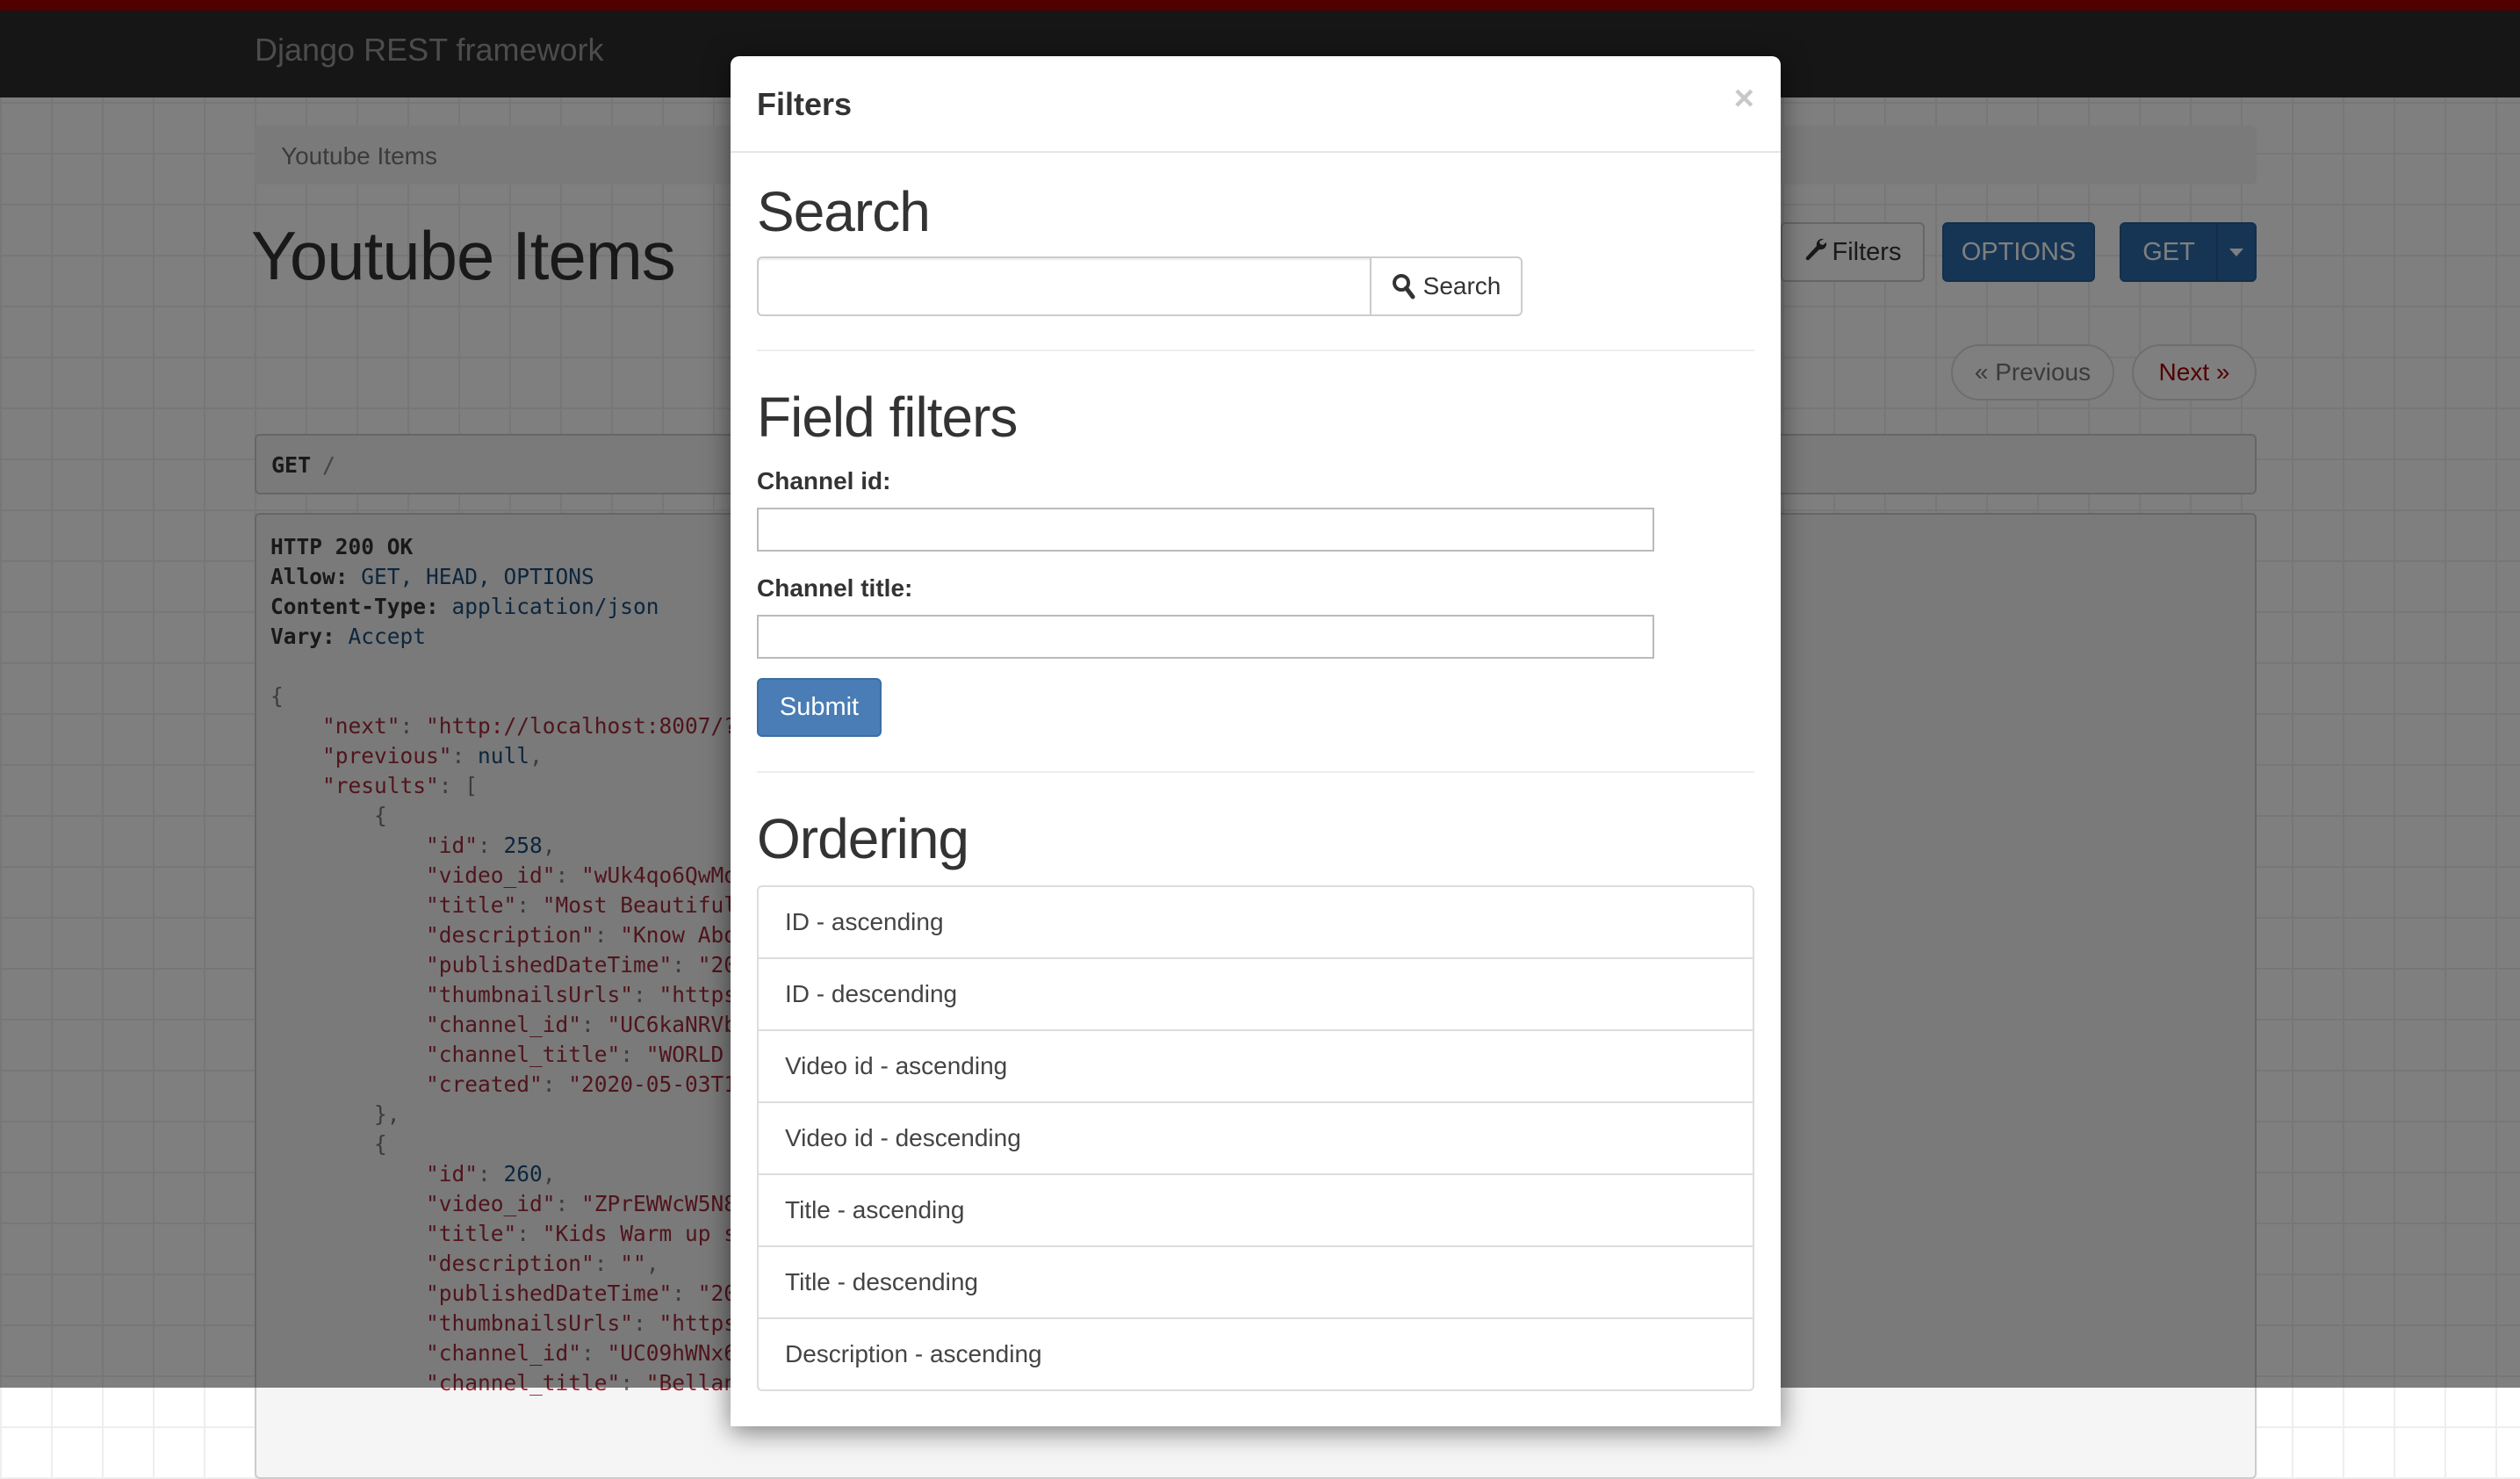  I want to click on channel-title-input, so click(1205, 637).